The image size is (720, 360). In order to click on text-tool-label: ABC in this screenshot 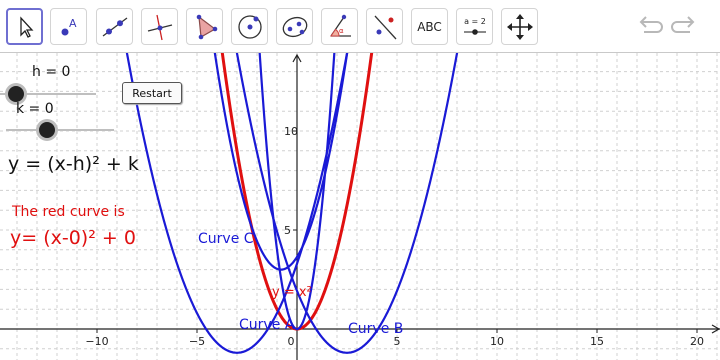, I will do `click(429, 26)`.